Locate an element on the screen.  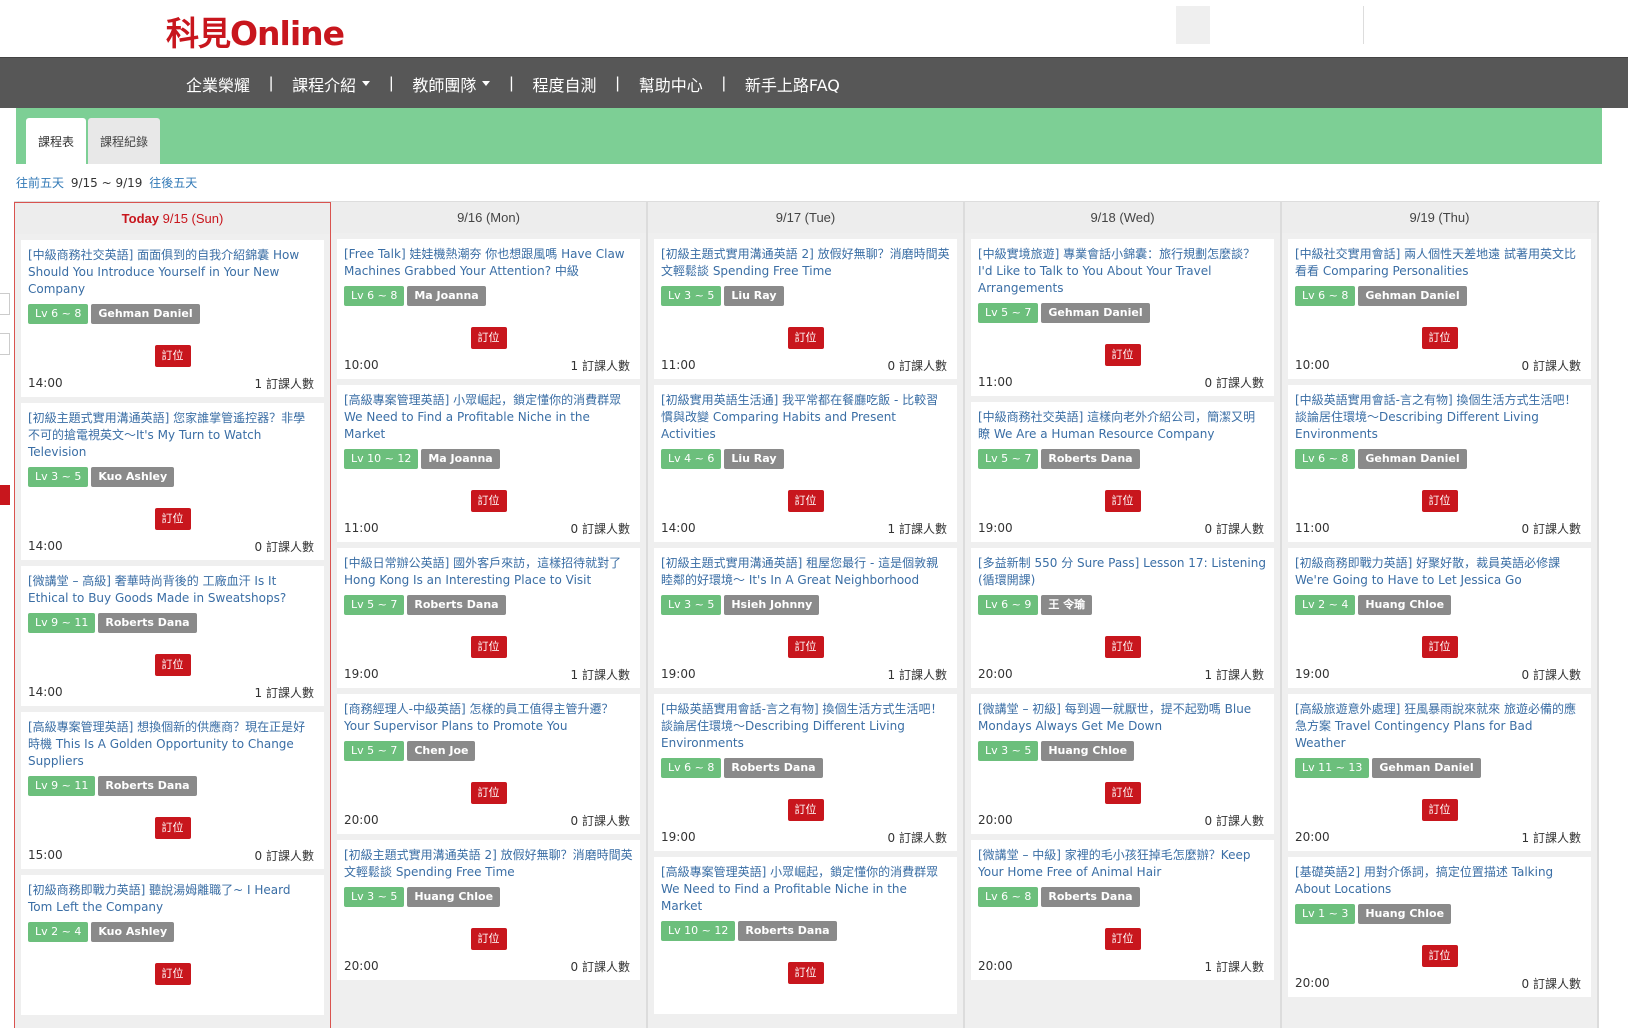
nav-item-0: 企業榮耀 is located at coordinates (227, 84).